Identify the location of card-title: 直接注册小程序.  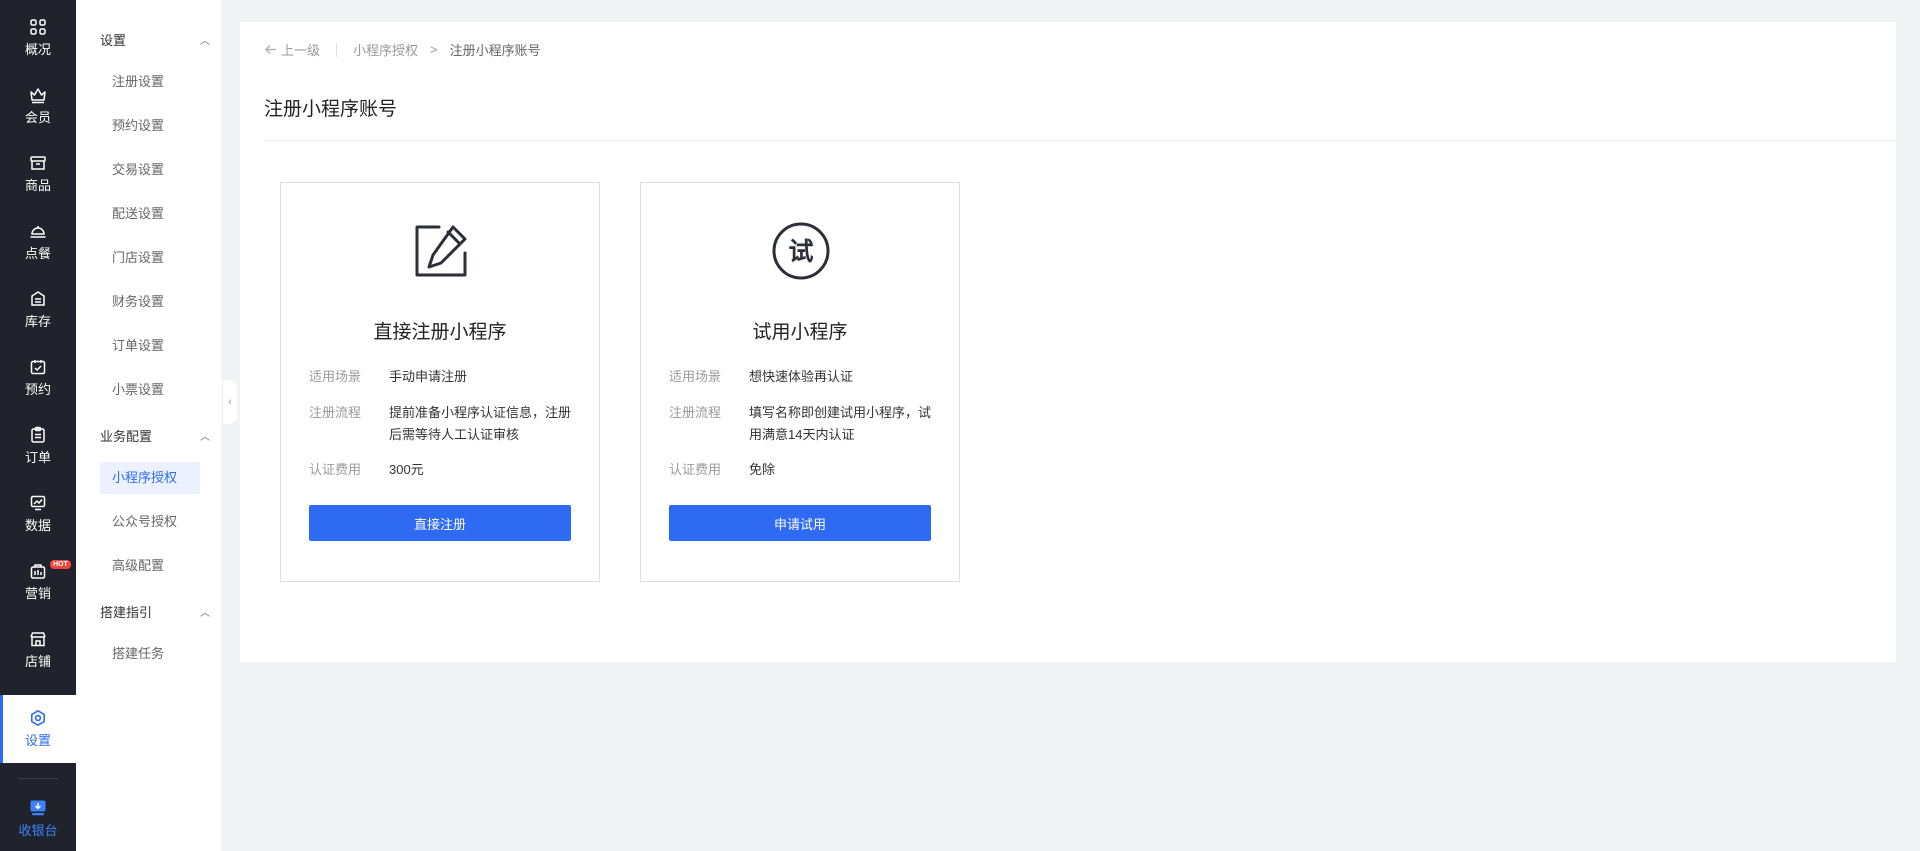
(440, 332).